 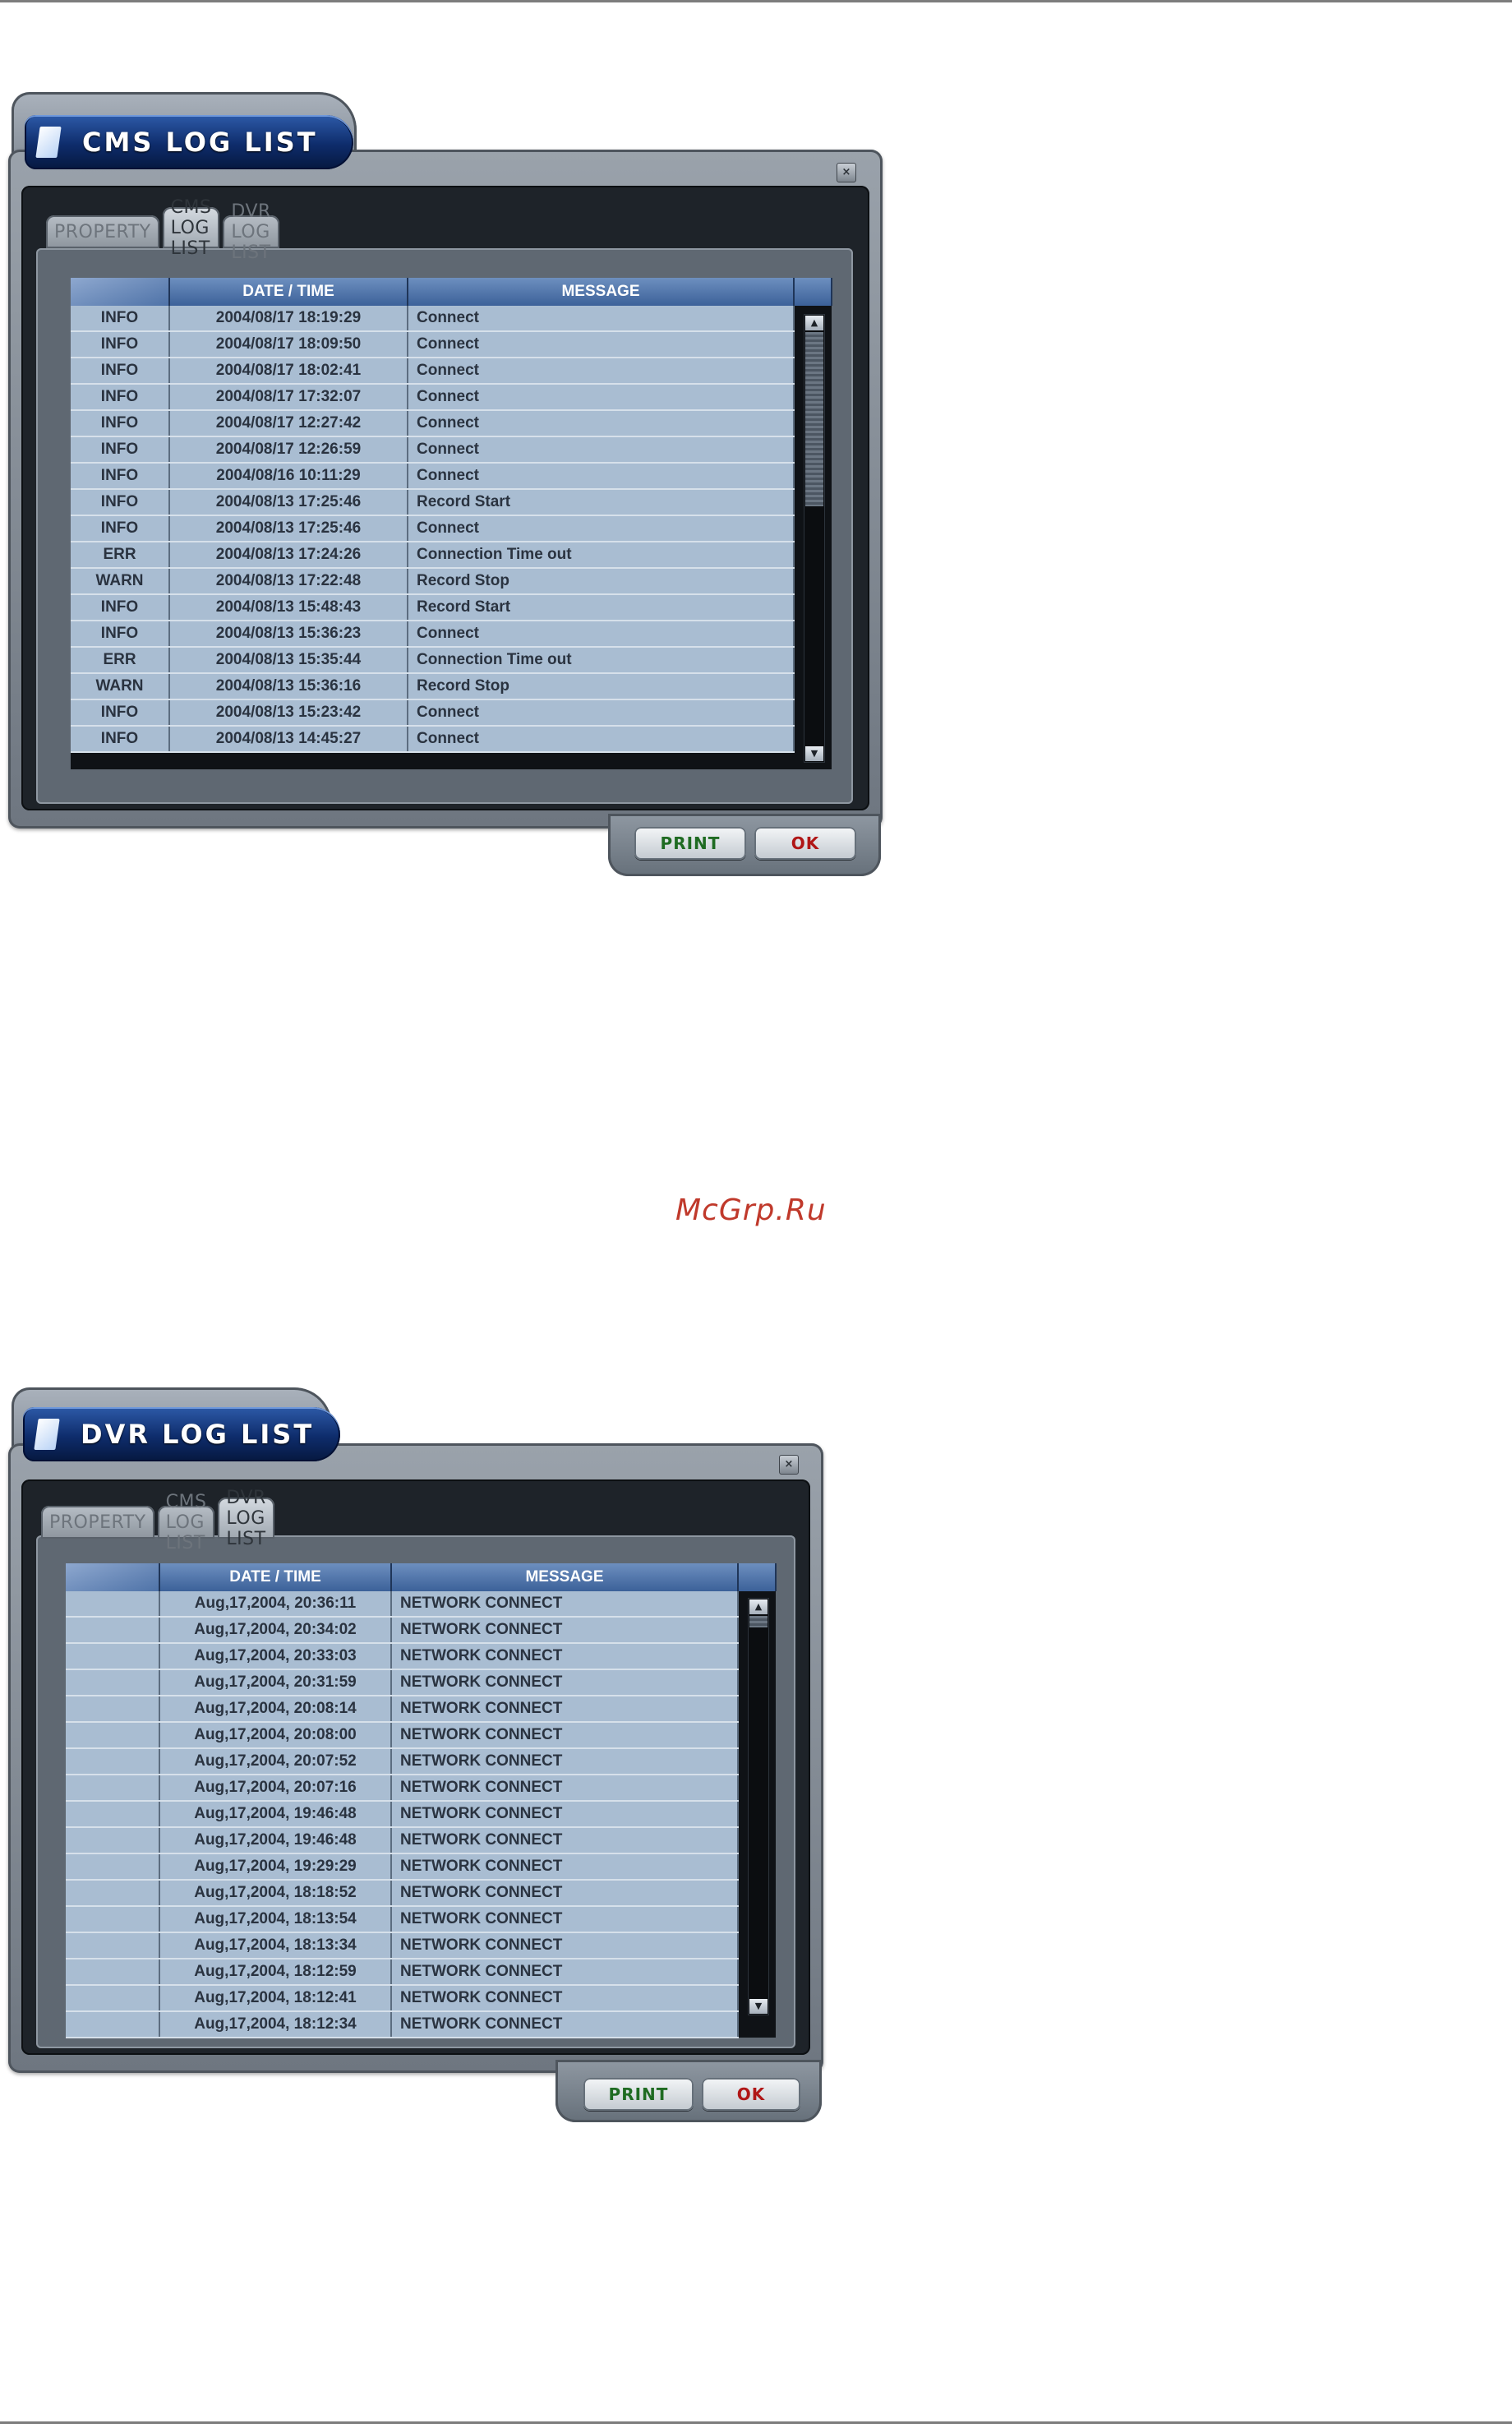 I want to click on table-row: INFO 2004/08/13 17:25:46 Record Start, so click(x=451, y=502).